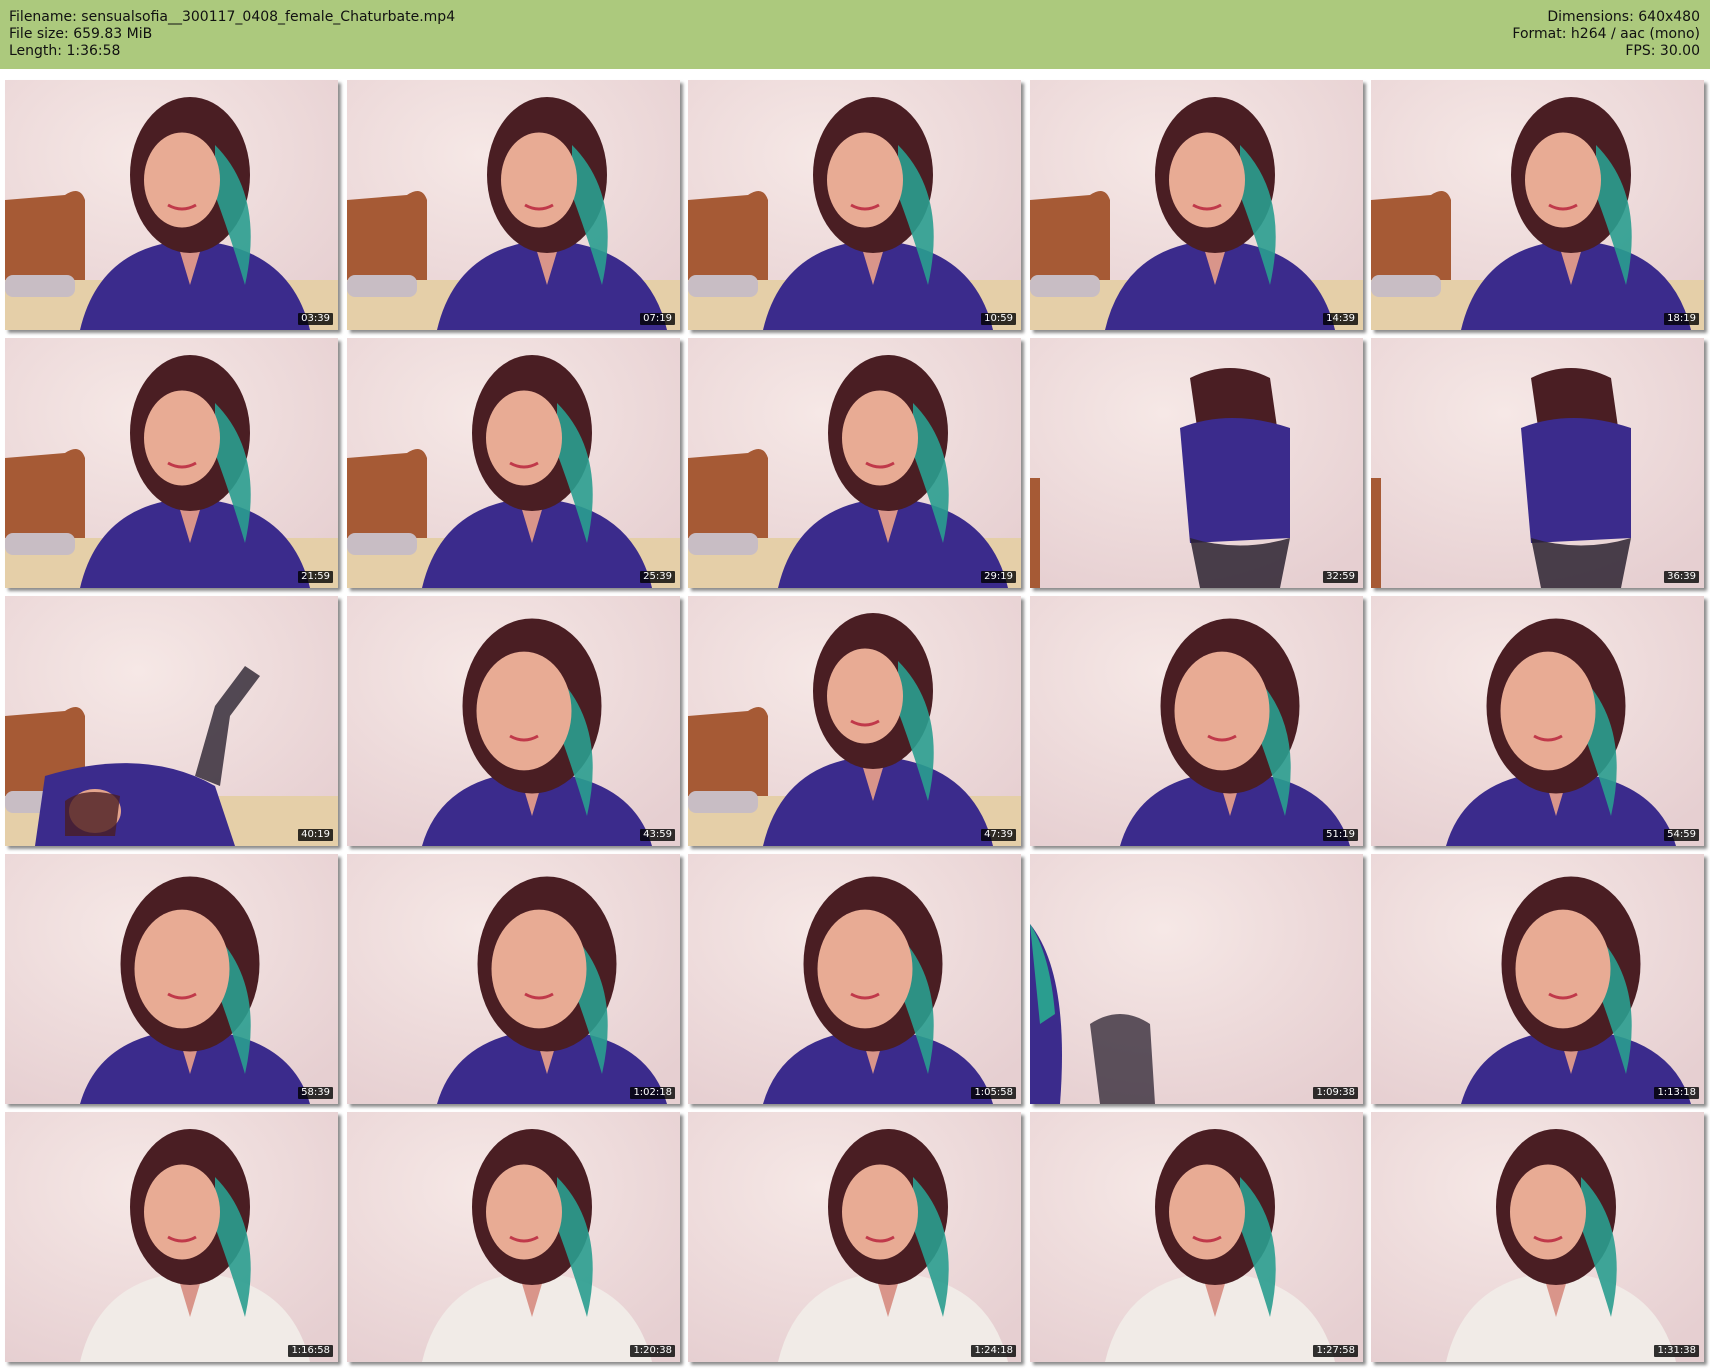  What do you see at coordinates (993, 1351) in the screenshot?
I see `frame-timestamp: 1:24:18` at bounding box center [993, 1351].